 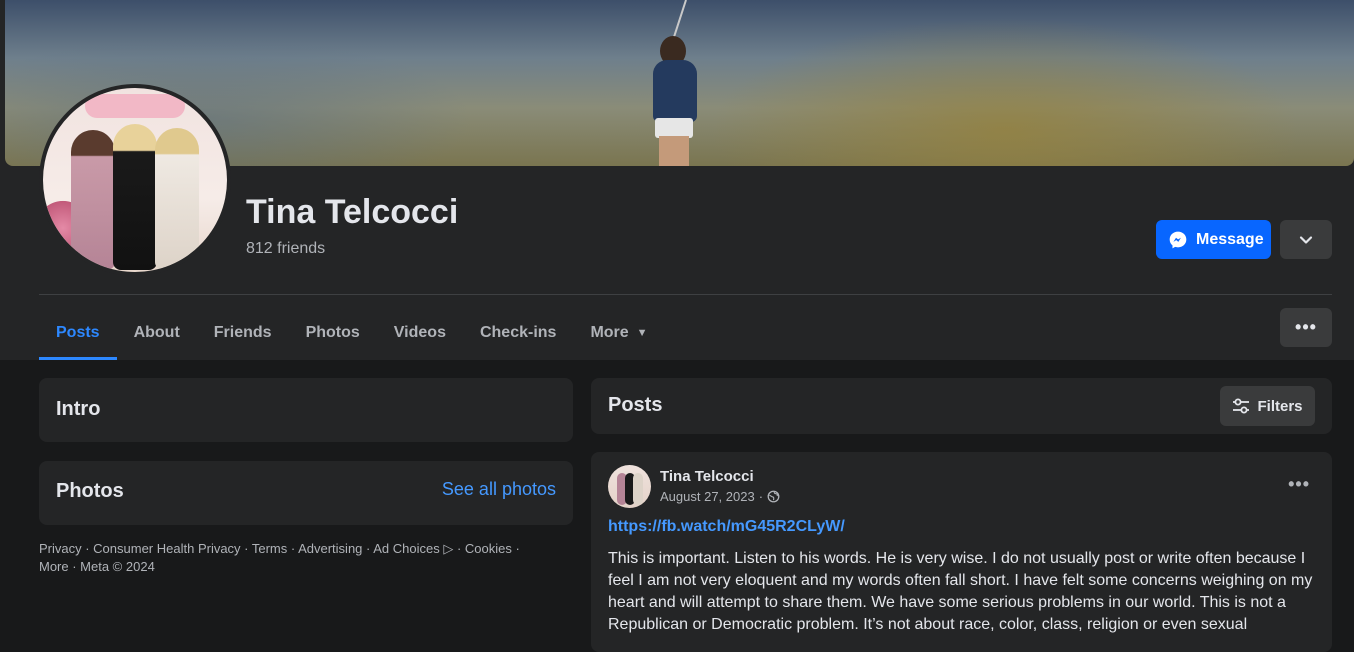 I want to click on globe-icon, so click(x=773, y=496).